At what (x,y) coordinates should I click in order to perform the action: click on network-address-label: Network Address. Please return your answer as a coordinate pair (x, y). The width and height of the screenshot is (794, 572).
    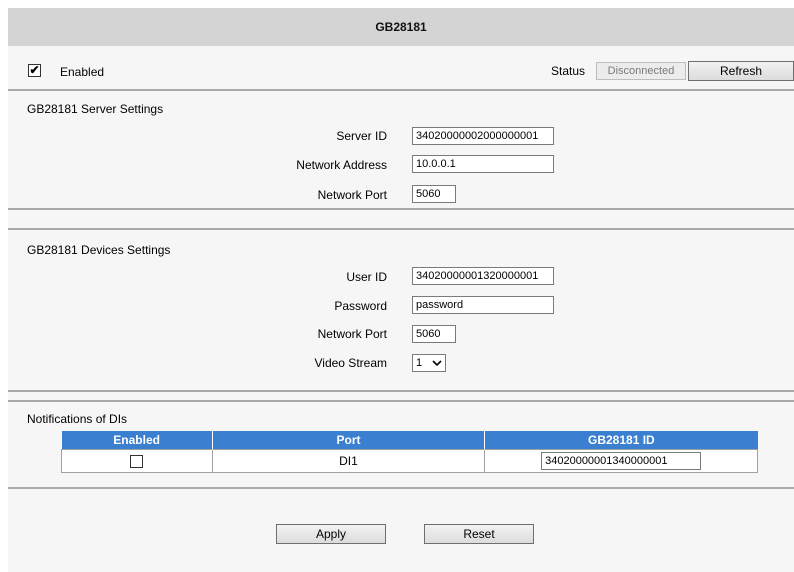
    Looking at the image, I should click on (341, 165).